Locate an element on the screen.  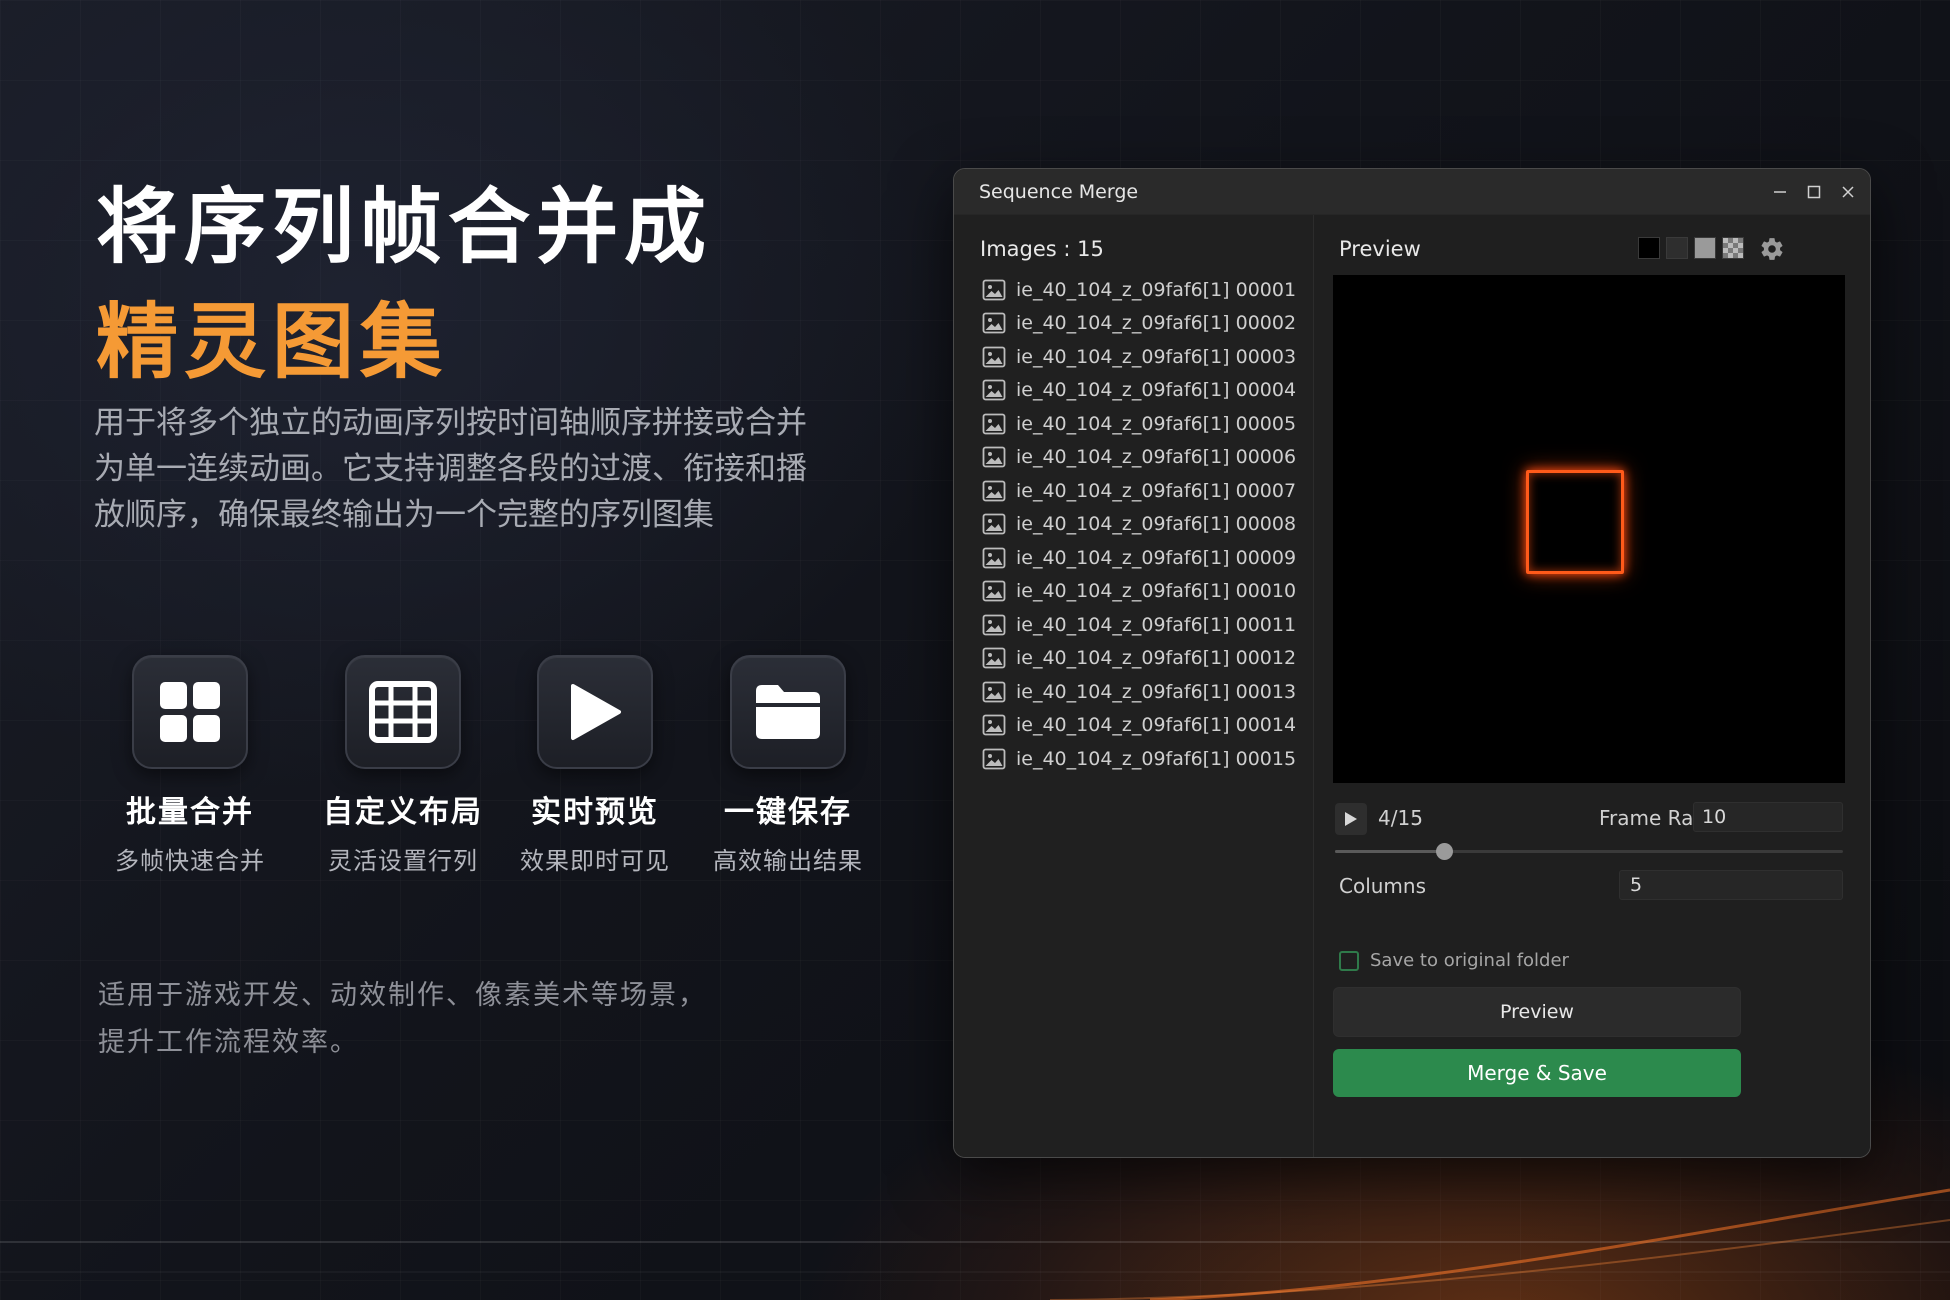
headline-line1: 将序列帧合并成 is located at coordinates (404, 227).